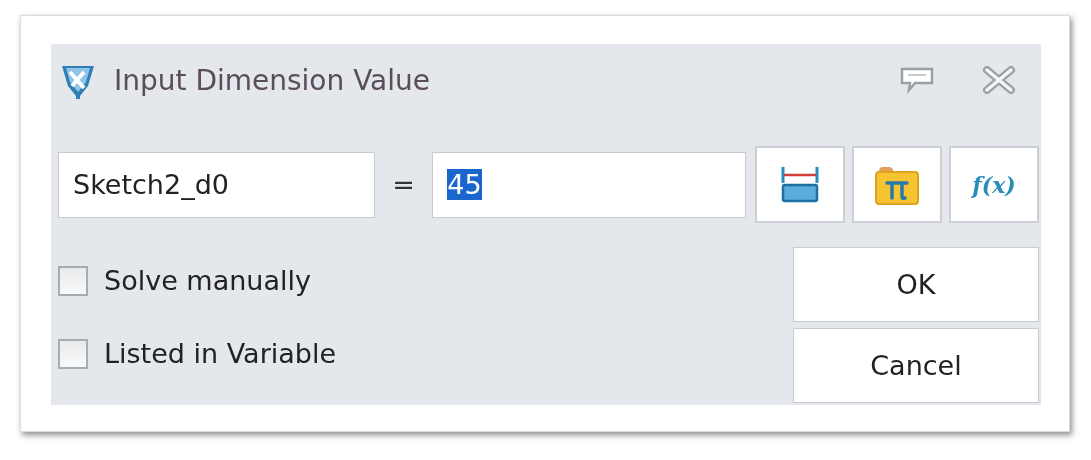 The image size is (1091, 460). Describe the element at coordinates (916, 284) in the screenshot. I see `ok-button: OK` at that location.